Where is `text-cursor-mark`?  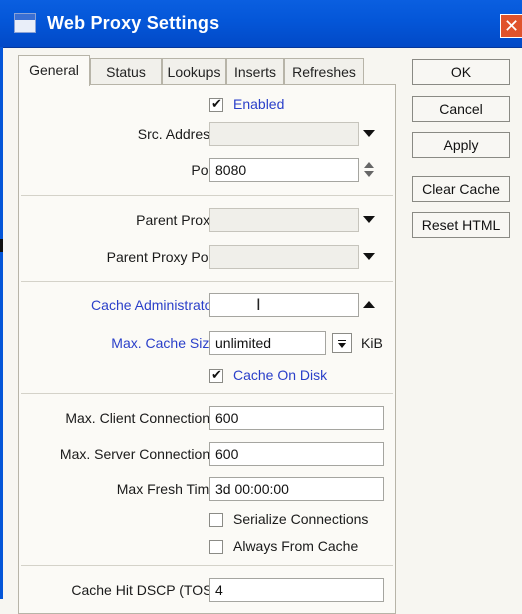 text-cursor-mark is located at coordinates (1, 245).